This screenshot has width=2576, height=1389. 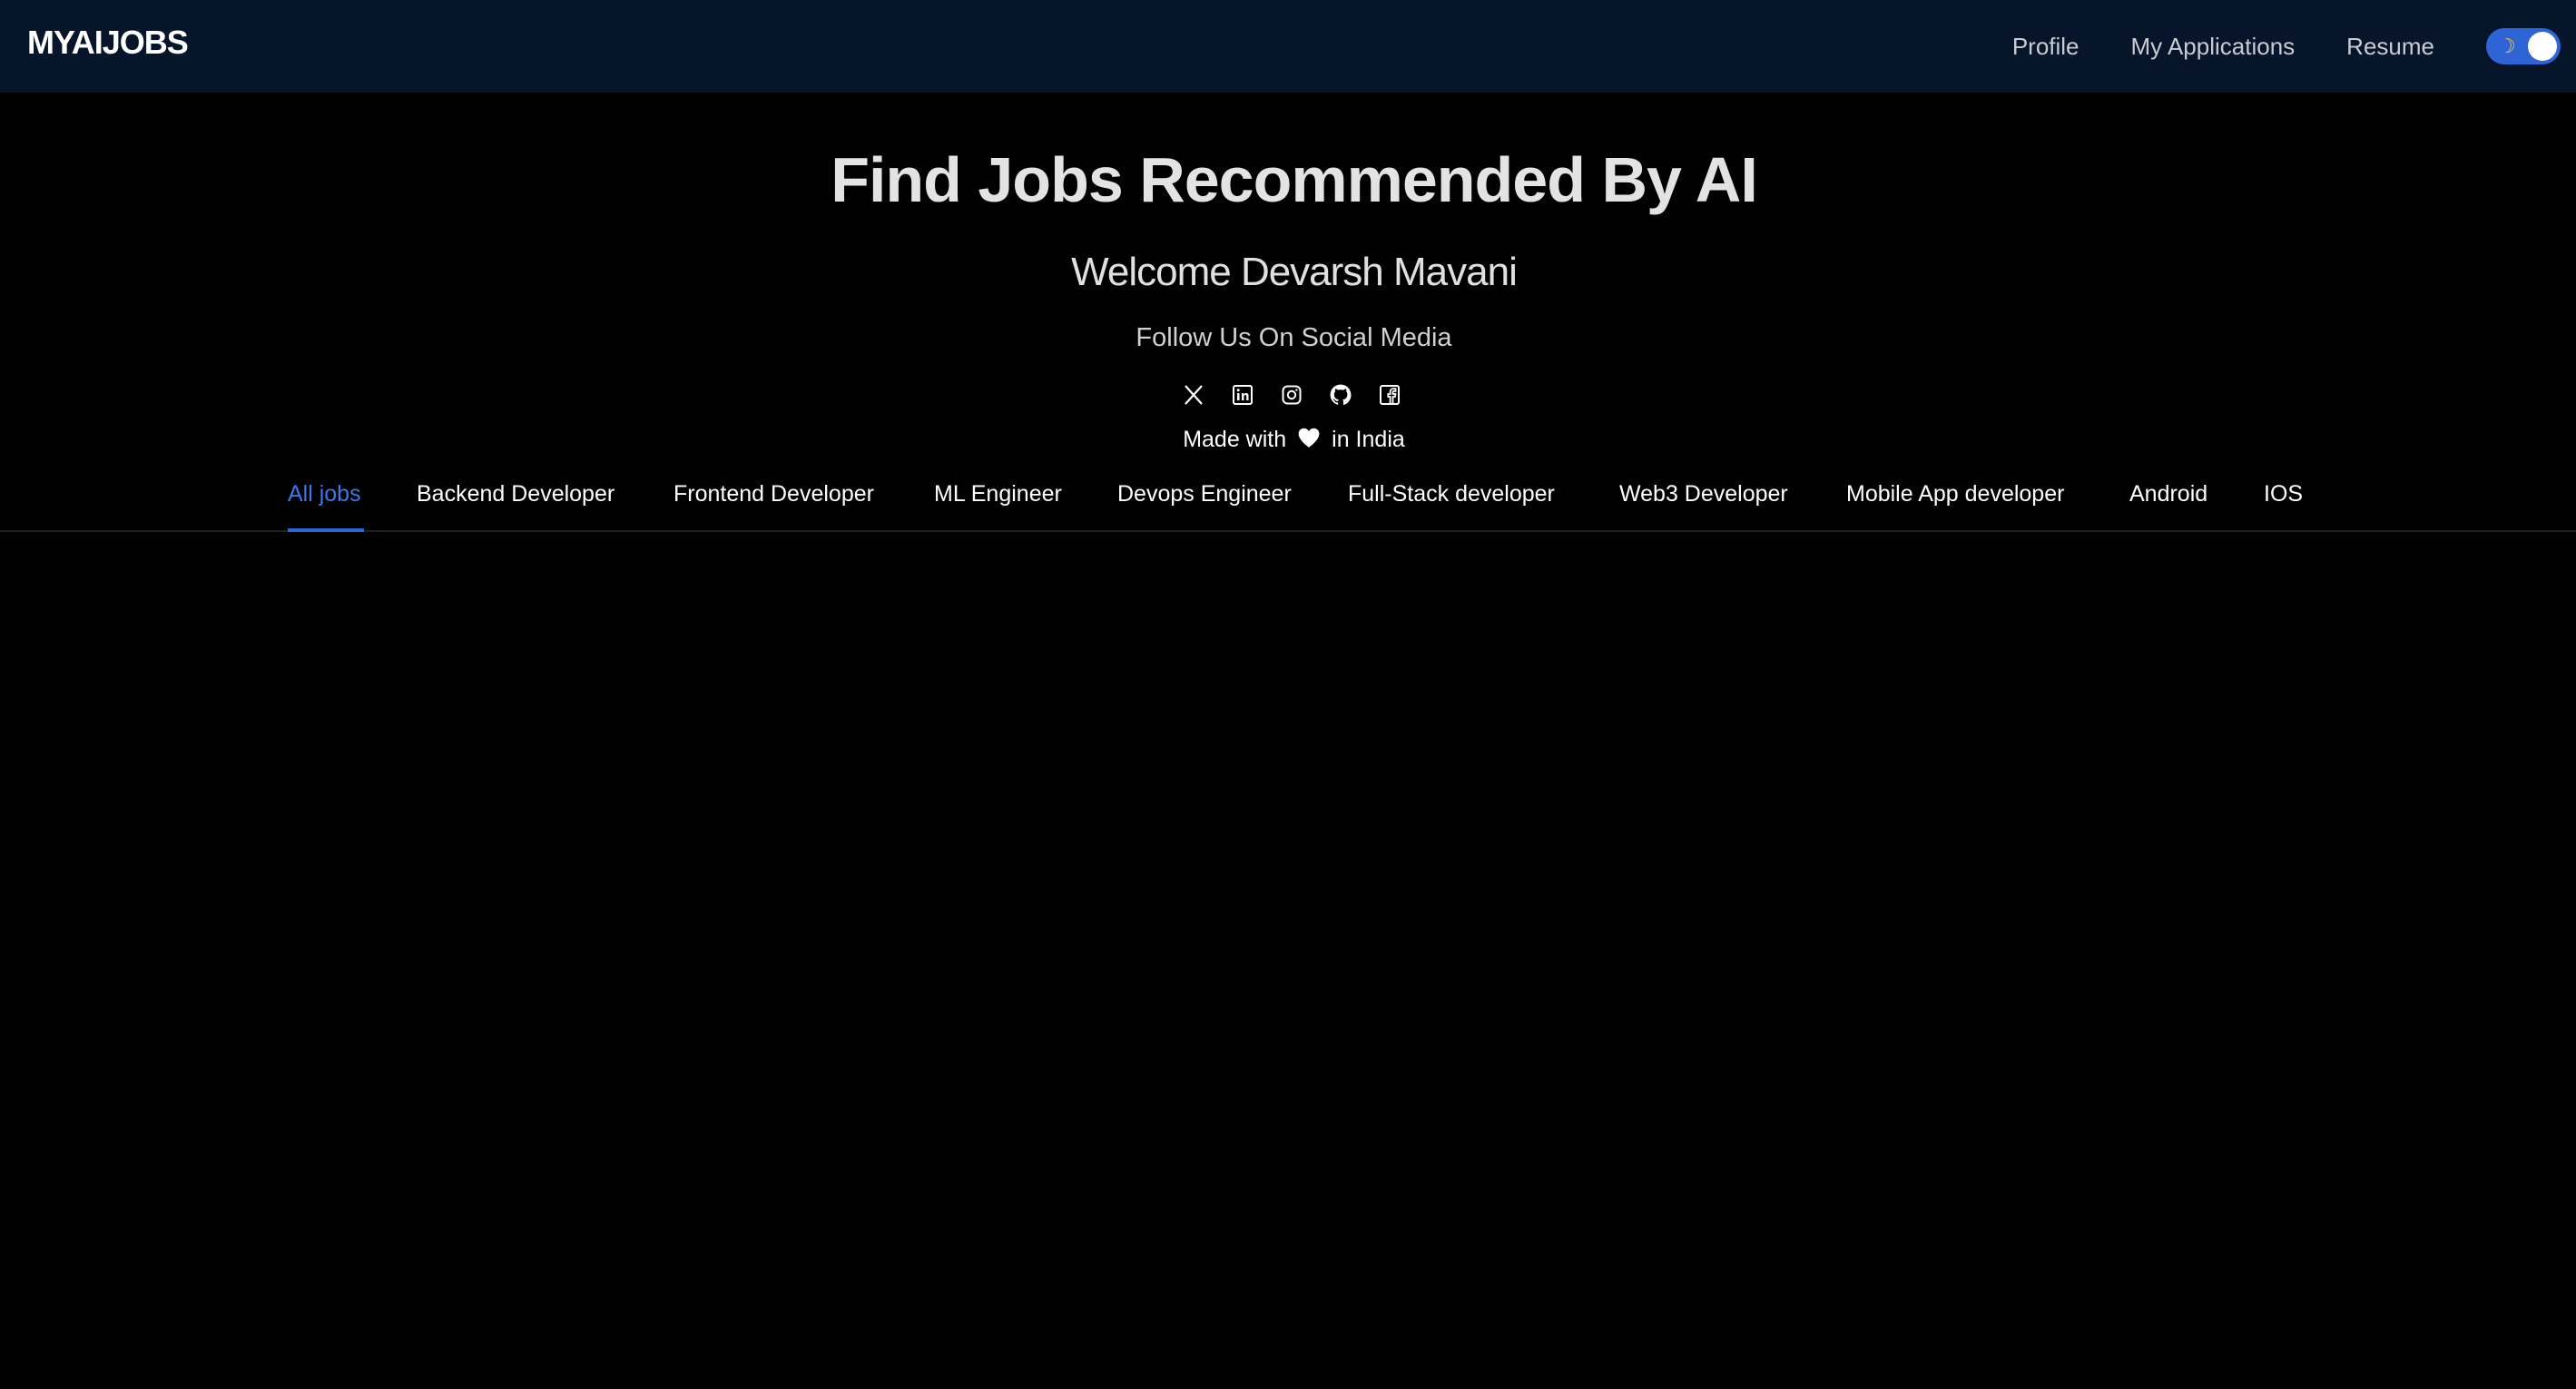 I want to click on moon-icon: ☽, so click(x=2507, y=45).